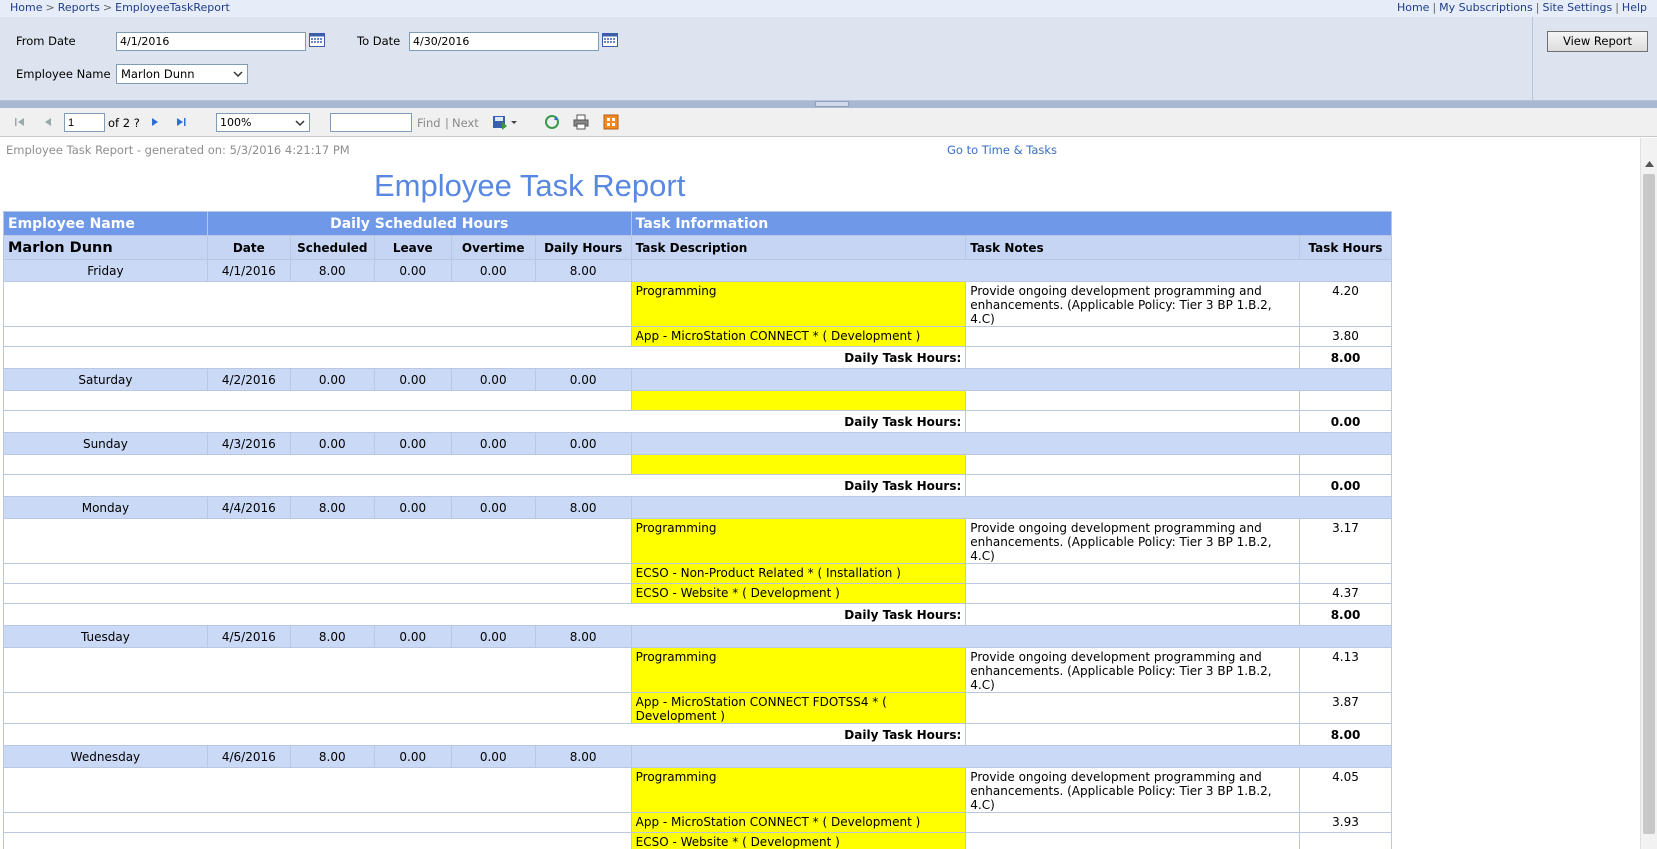  Describe the element at coordinates (1597, 41) in the screenshot. I see `view-report-button: View Report` at that location.